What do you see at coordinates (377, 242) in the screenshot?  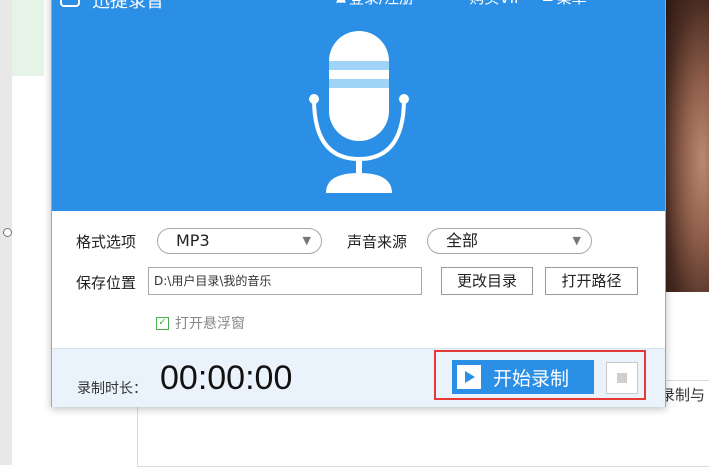 I see `source-label: 声音来源` at bounding box center [377, 242].